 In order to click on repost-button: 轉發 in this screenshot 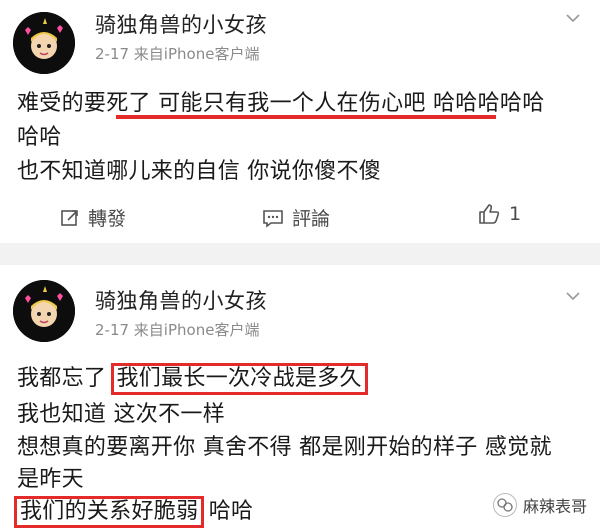, I will do `click(93, 217)`.